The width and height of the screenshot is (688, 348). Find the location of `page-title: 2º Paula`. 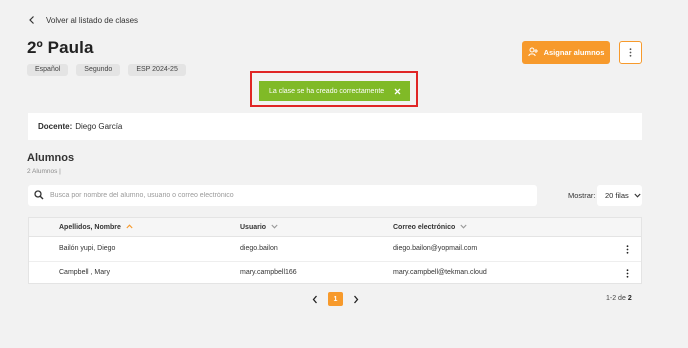

page-title: 2º Paula is located at coordinates (60, 47).